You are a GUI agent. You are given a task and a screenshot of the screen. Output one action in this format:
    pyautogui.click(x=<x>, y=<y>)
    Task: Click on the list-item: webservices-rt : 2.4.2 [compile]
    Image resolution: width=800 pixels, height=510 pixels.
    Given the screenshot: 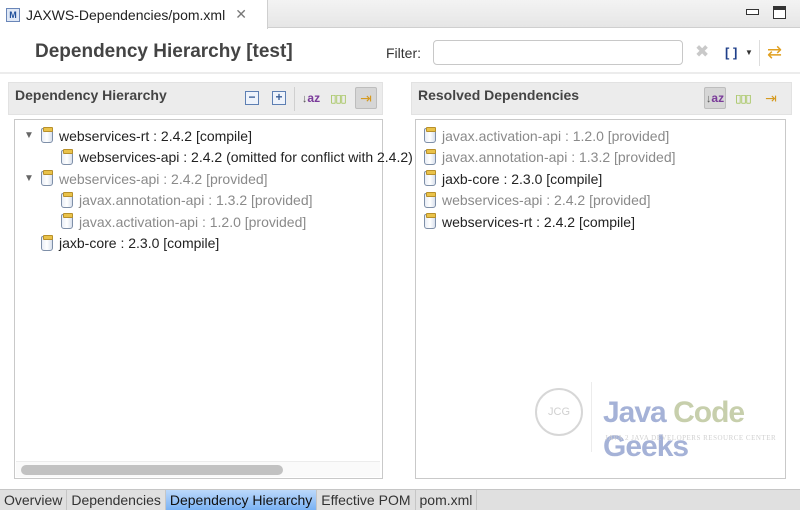 What is the action you would take?
    pyautogui.click(x=529, y=221)
    